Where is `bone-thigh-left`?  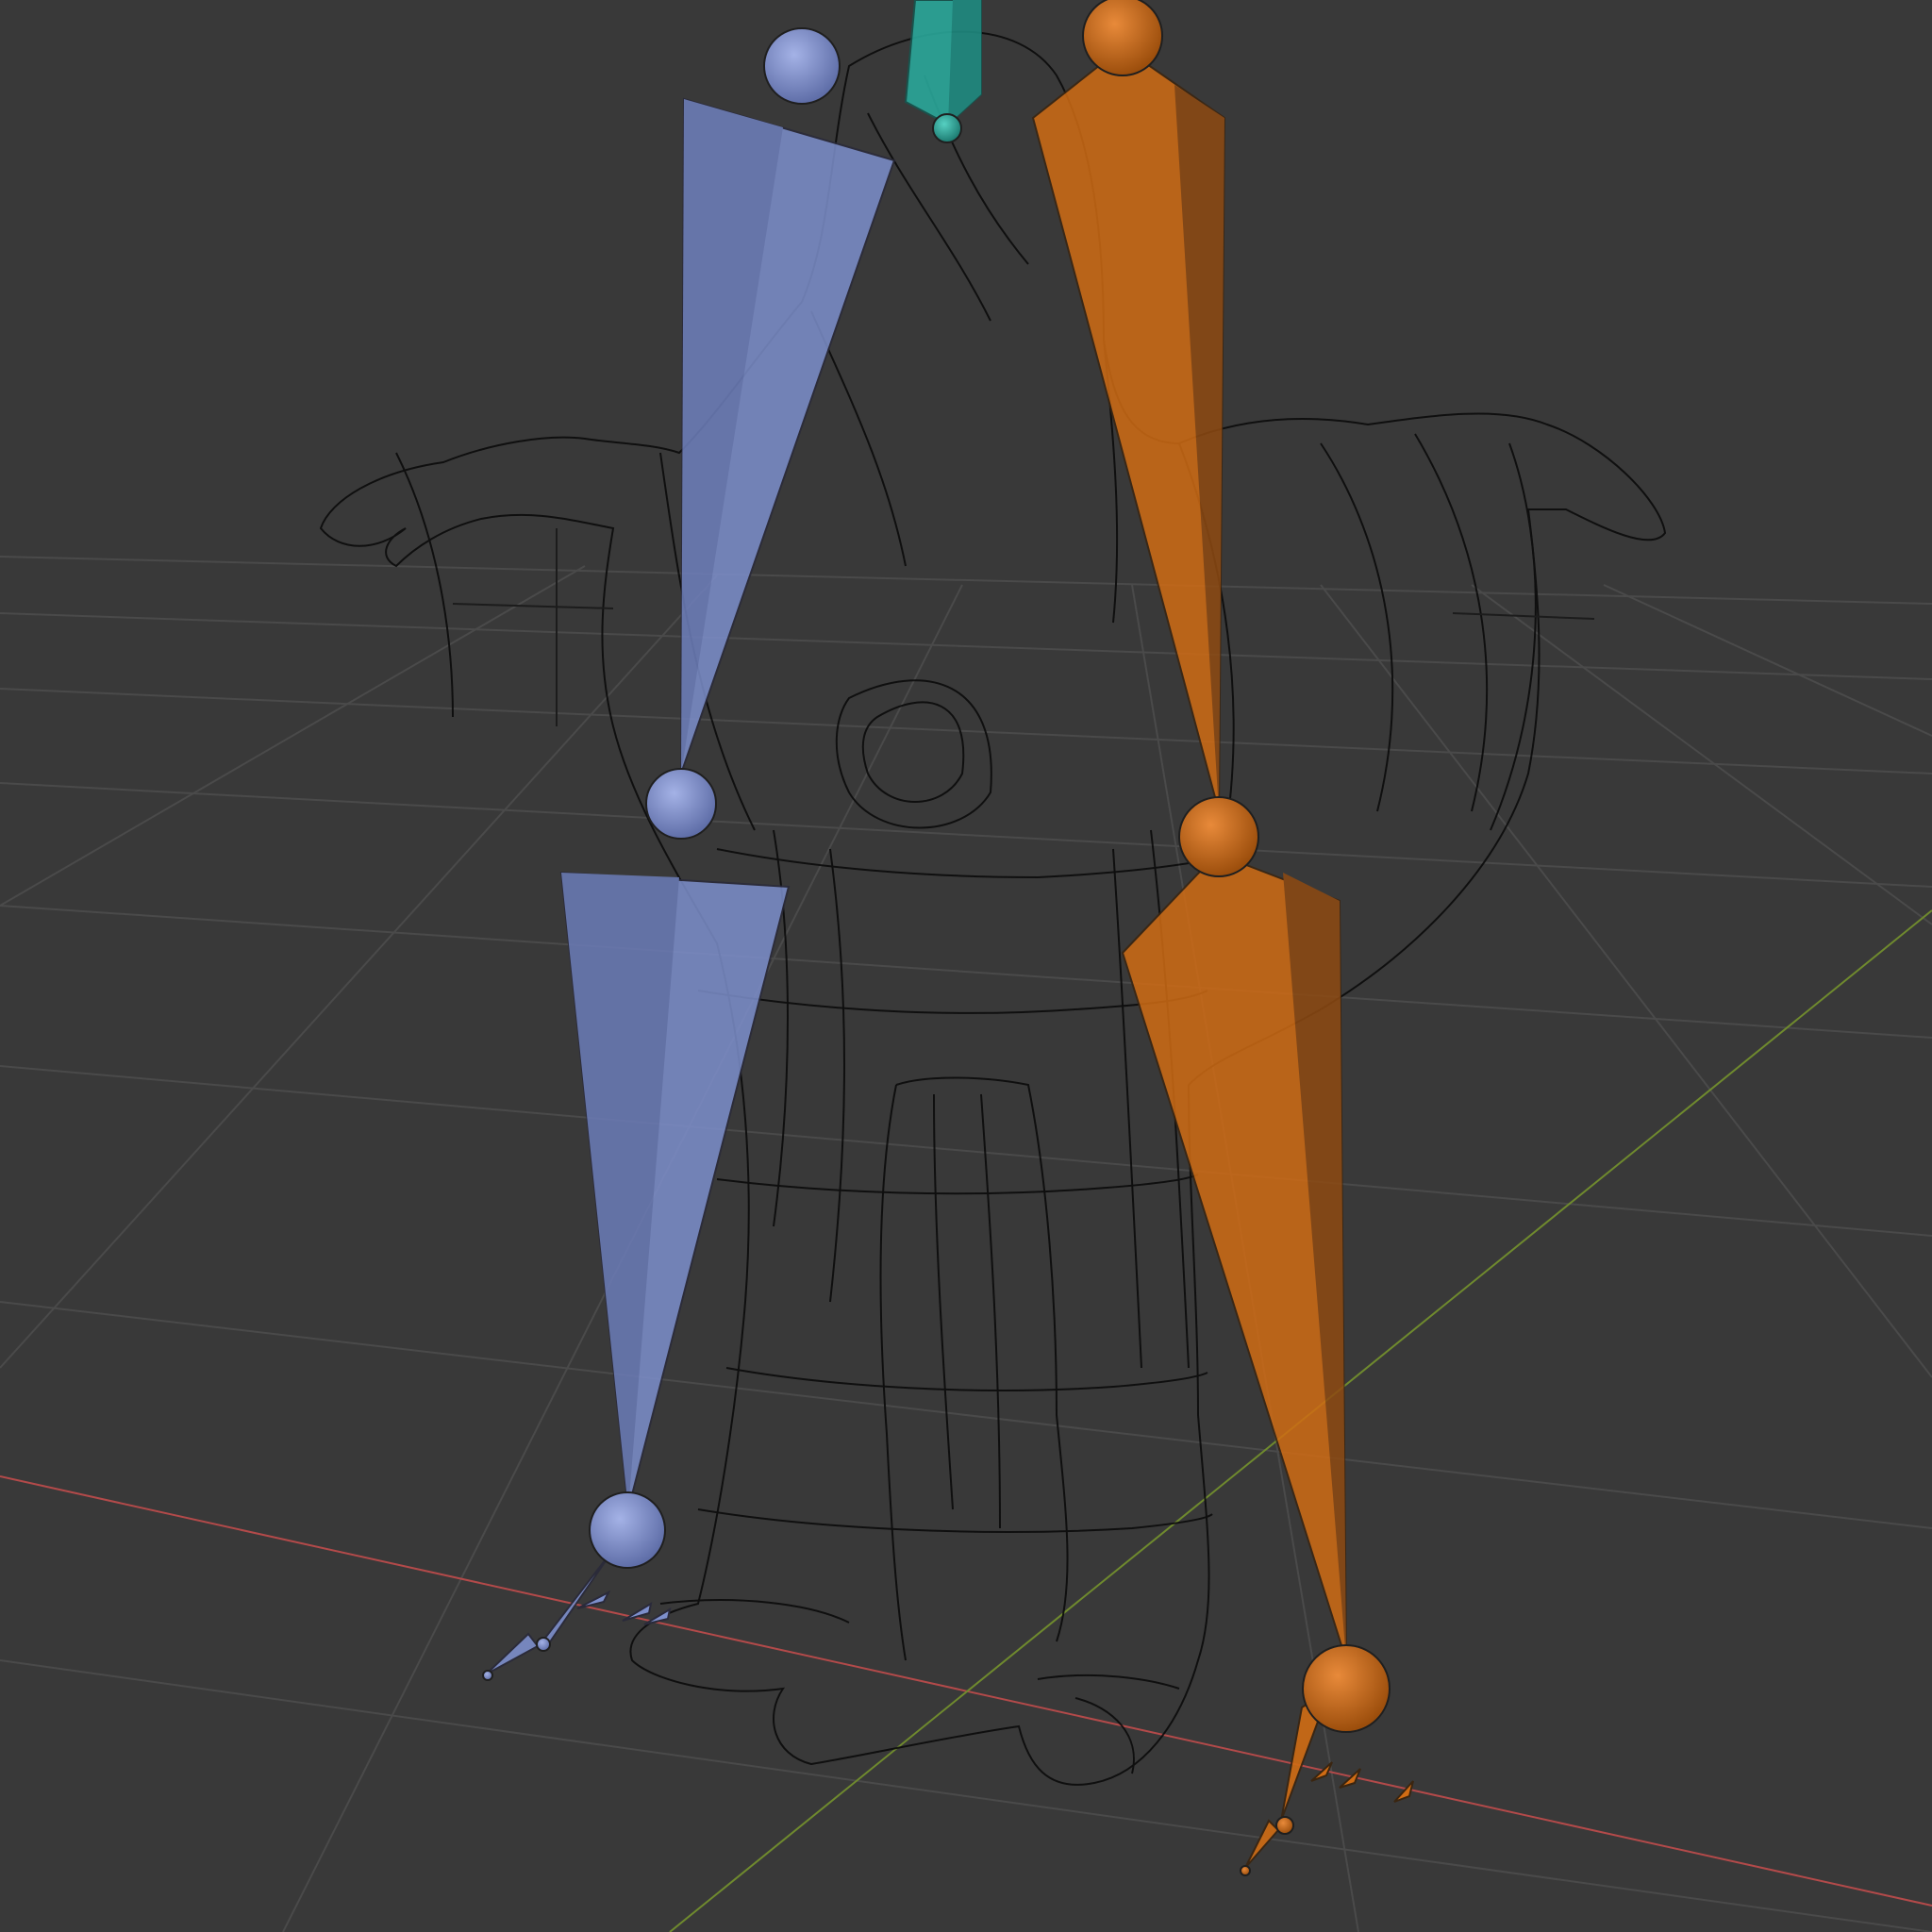
bone-thigh-left is located at coordinates (788, 435).